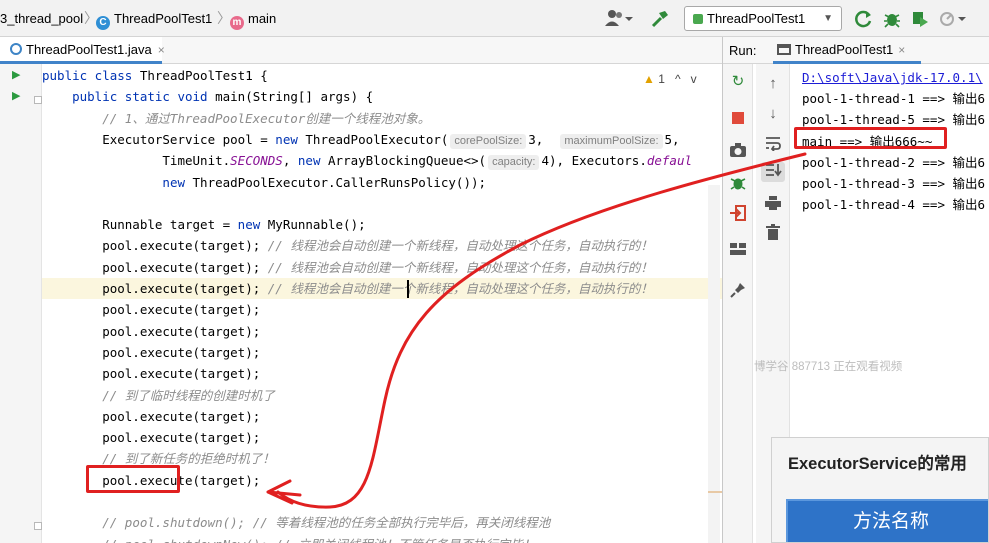 The image size is (989, 543). I want to click on parameter-hint: corePoolSize:, so click(488, 141).